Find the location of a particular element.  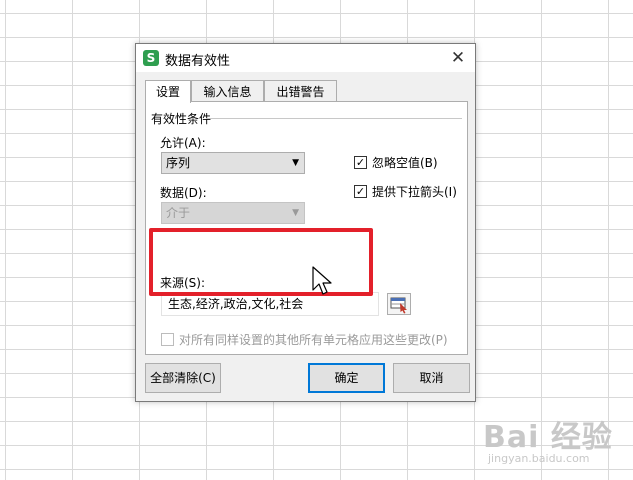

data-select: 介于 ▼ is located at coordinates (233, 213).